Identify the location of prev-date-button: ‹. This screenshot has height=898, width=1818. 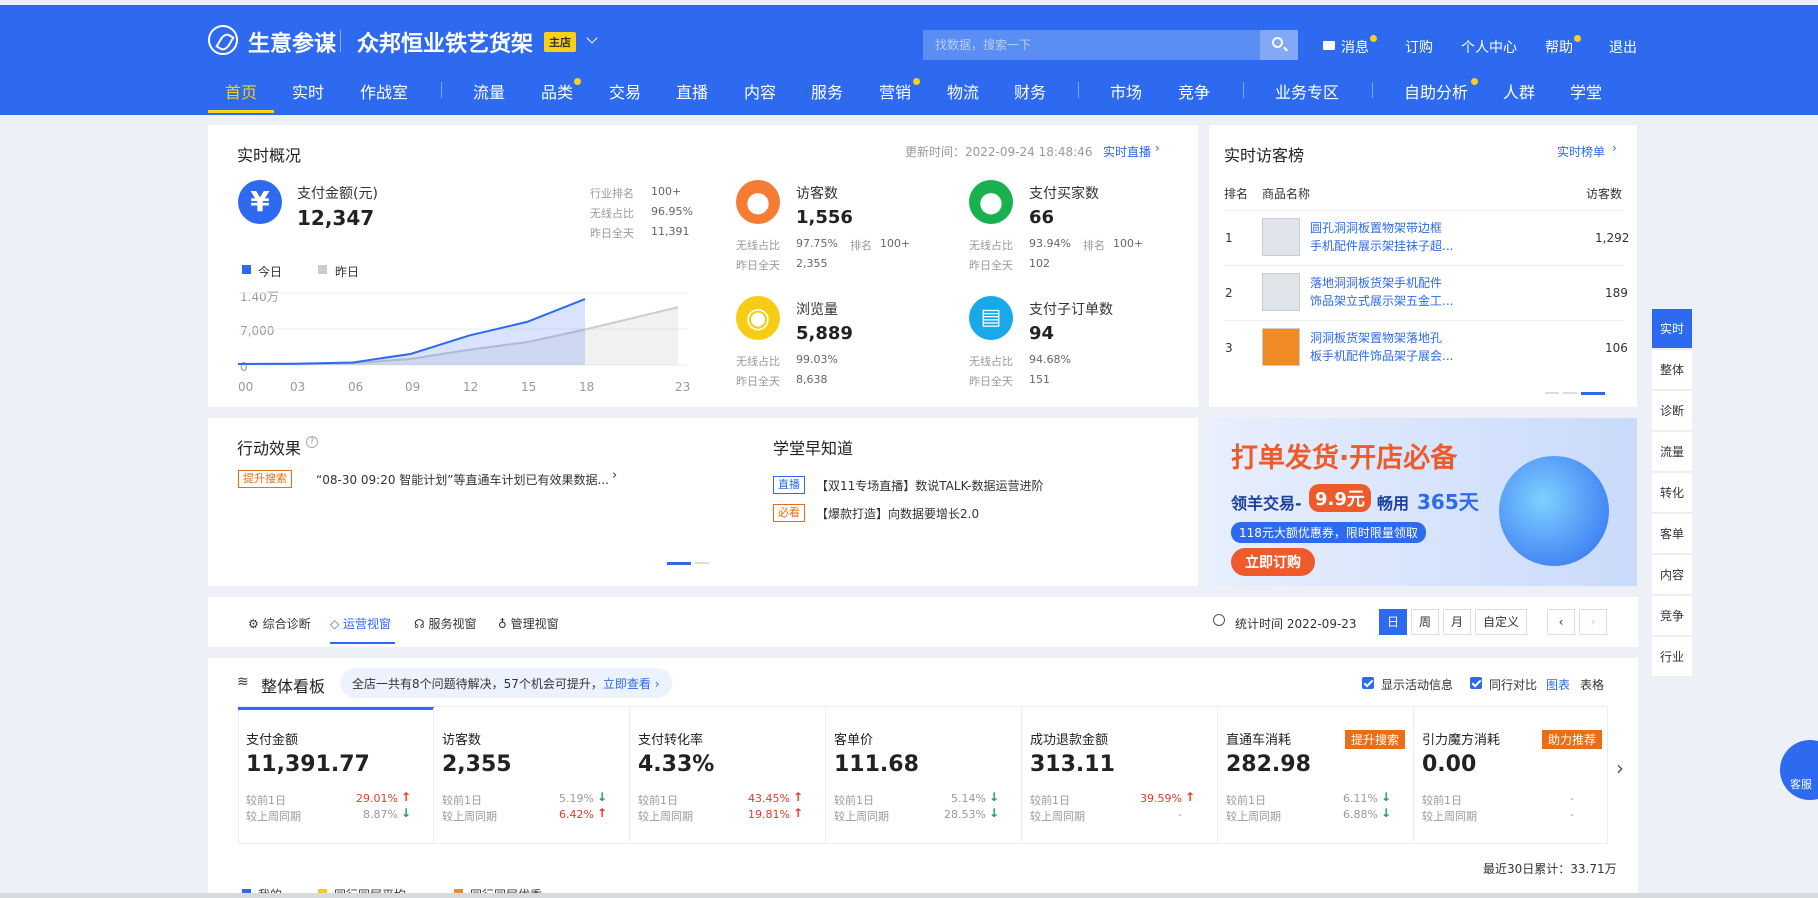
(1561, 622).